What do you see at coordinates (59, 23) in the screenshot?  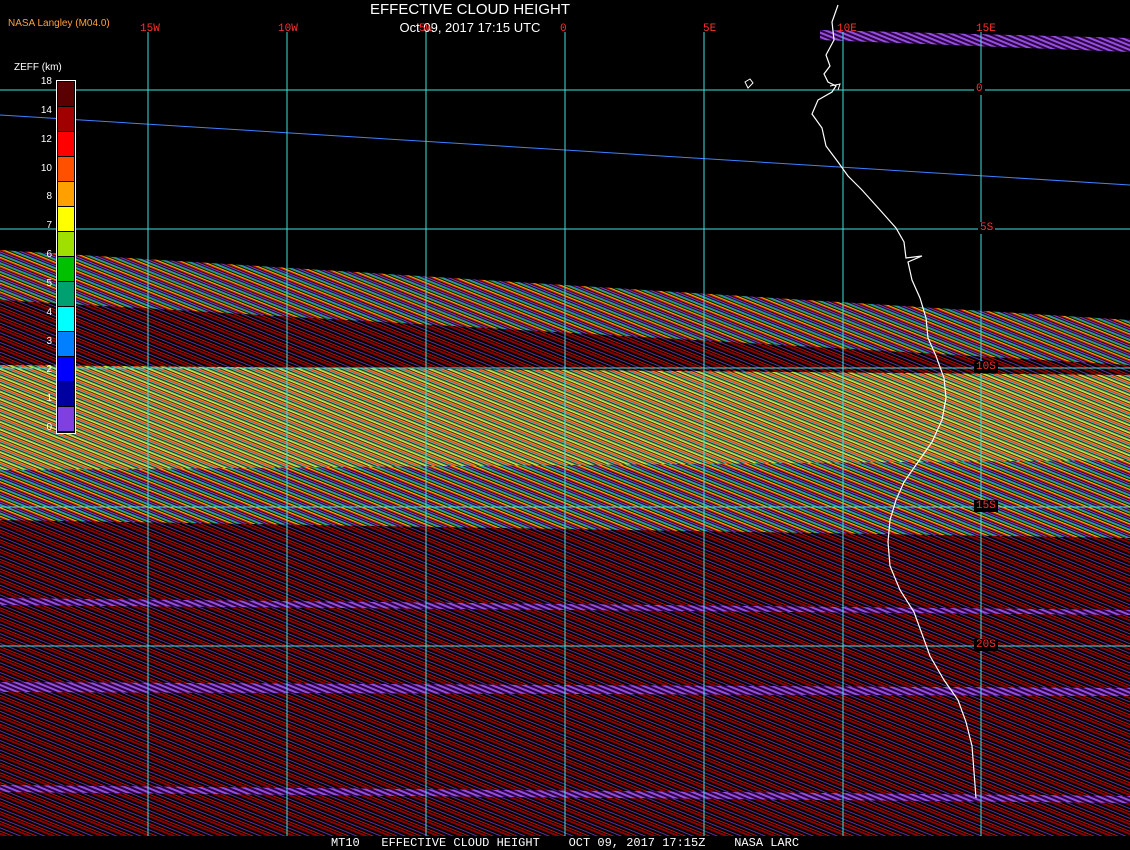 I see `credit-label: NASA Langley (M04.0)` at bounding box center [59, 23].